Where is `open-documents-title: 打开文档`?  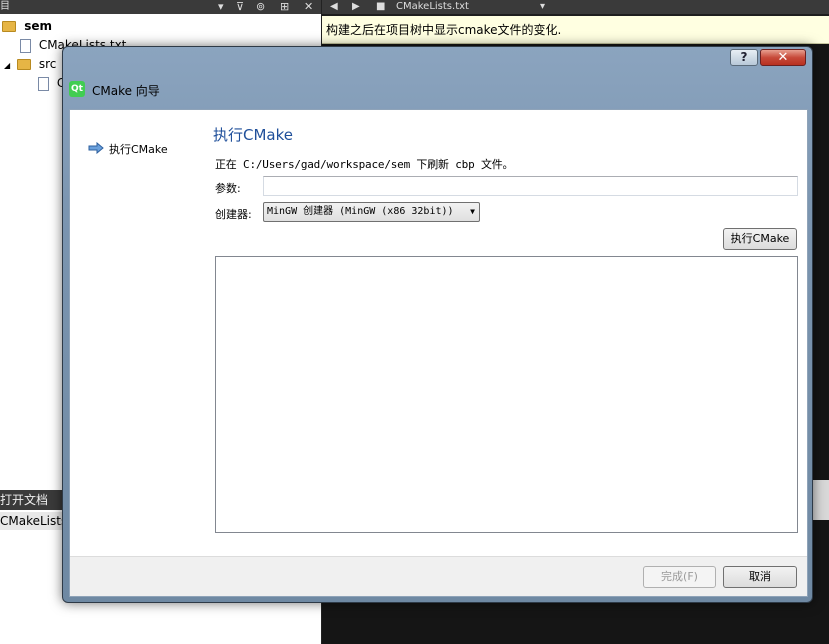 open-documents-title: 打开文档 is located at coordinates (24, 500).